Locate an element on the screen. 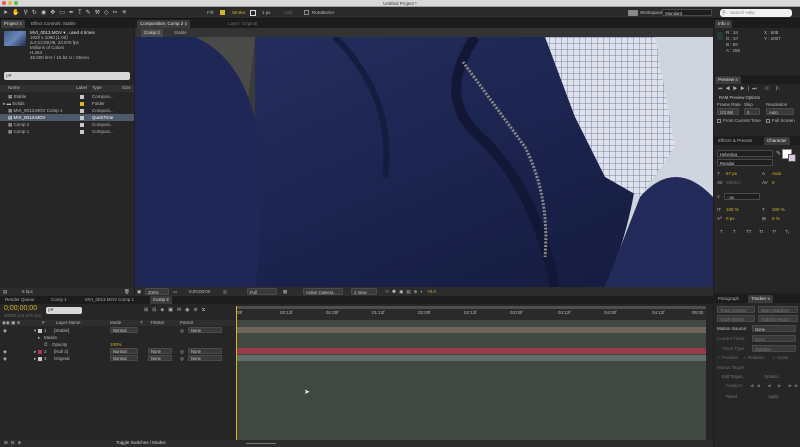 The height and width of the screenshot is (447, 800). work-area-bar is located at coordinates (471, 307).